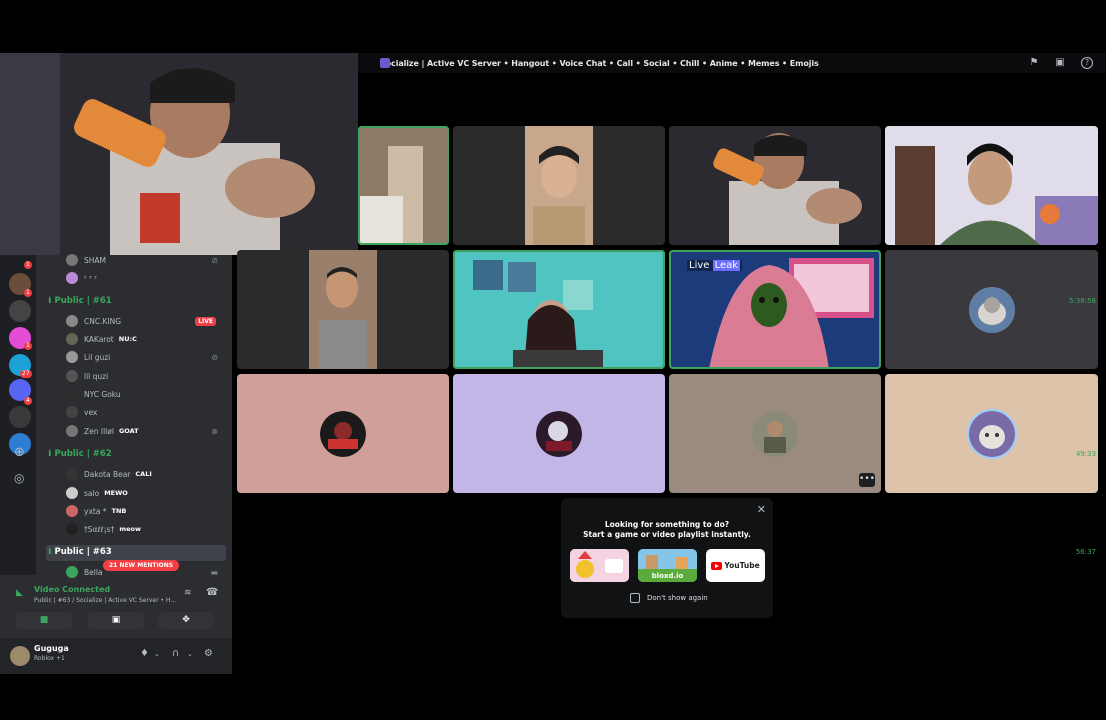  Describe the element at coordinates (83, 552) in the screenshot. I see `channel-name: Public | #63` at that location.